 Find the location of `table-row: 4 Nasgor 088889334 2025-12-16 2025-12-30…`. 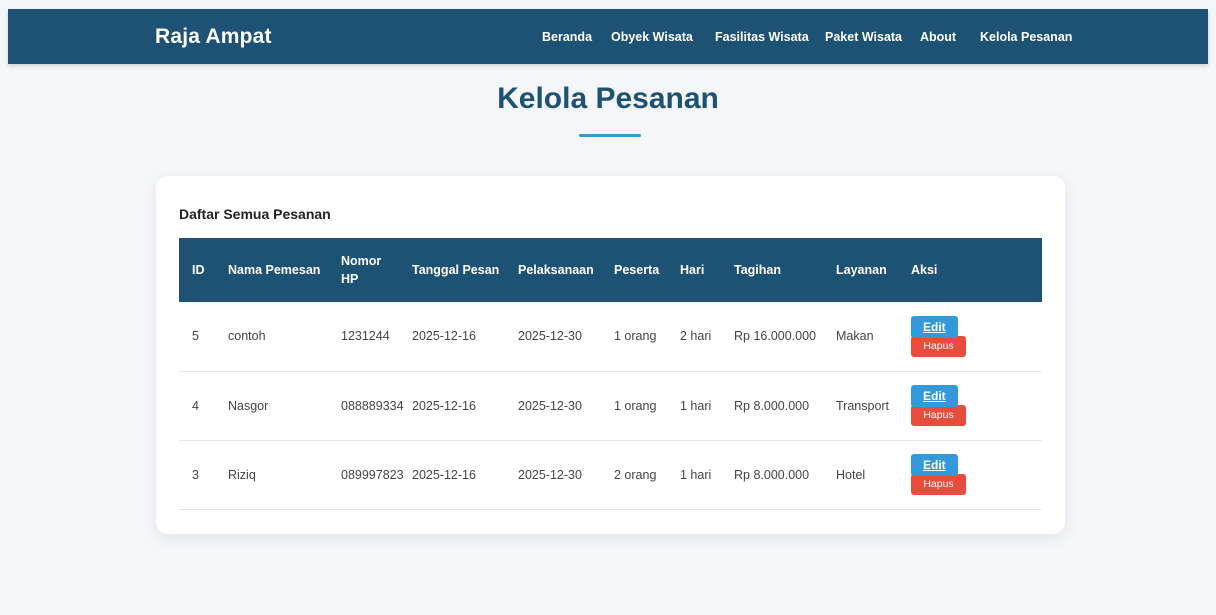

table-row: 4 Nasgor 088889334 2025-12-16 2025-12-30… is located at coordinates (610, 405).